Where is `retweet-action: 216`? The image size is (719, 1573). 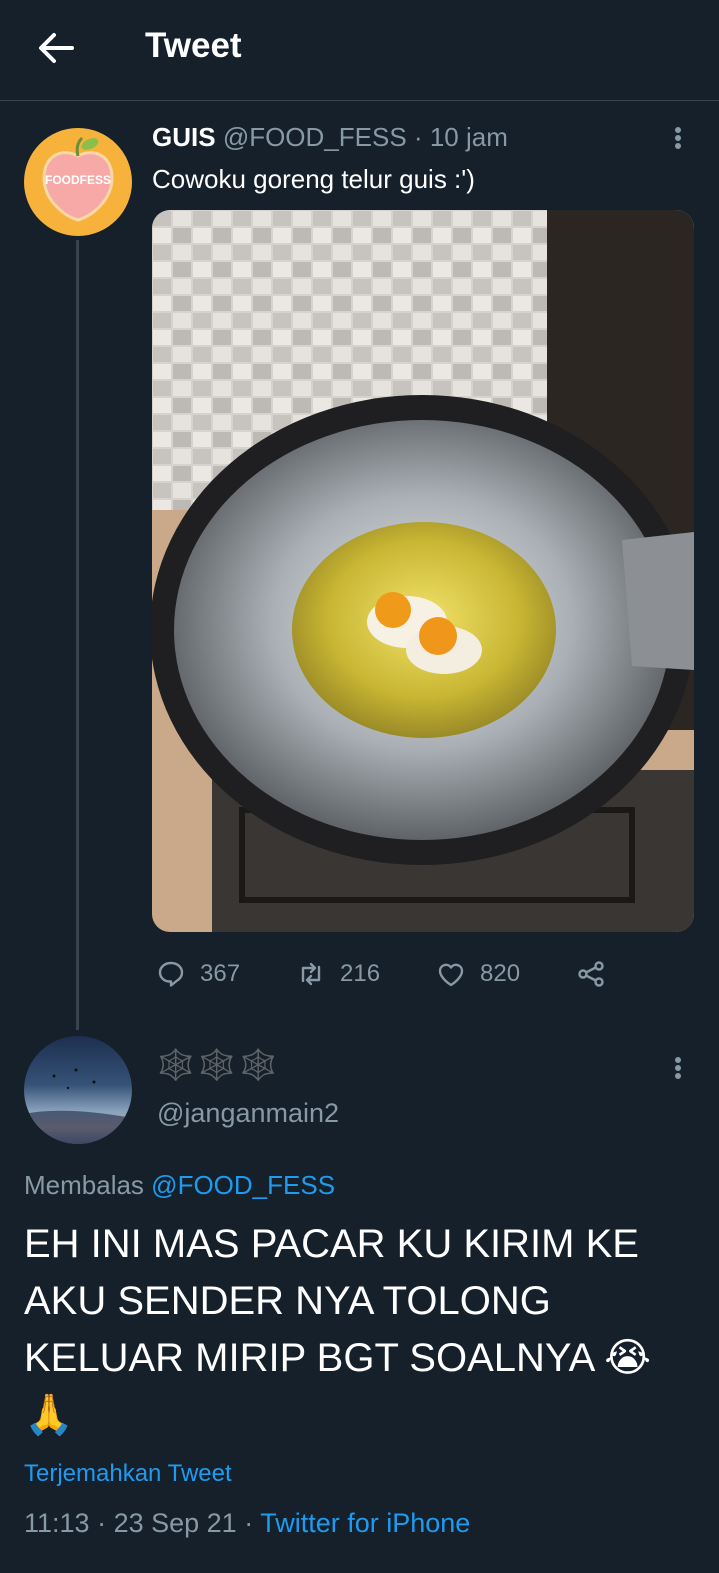
retweet-action: 216 is located at coordinates (338, 974).